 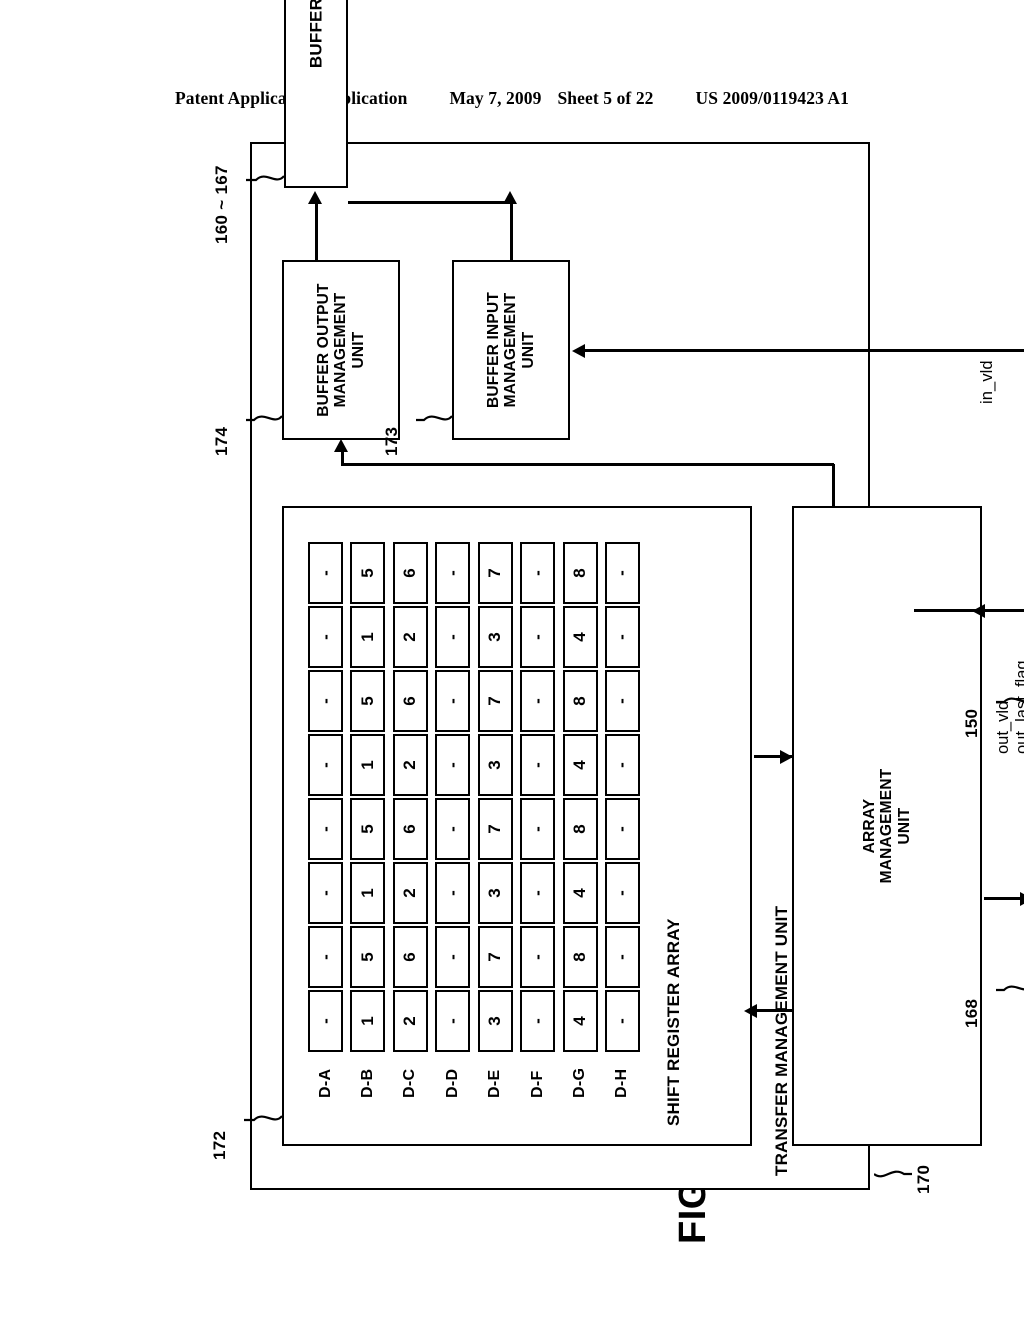 I want to click on shift-register-row-cells: 15151515, so click(x=368, y=797).